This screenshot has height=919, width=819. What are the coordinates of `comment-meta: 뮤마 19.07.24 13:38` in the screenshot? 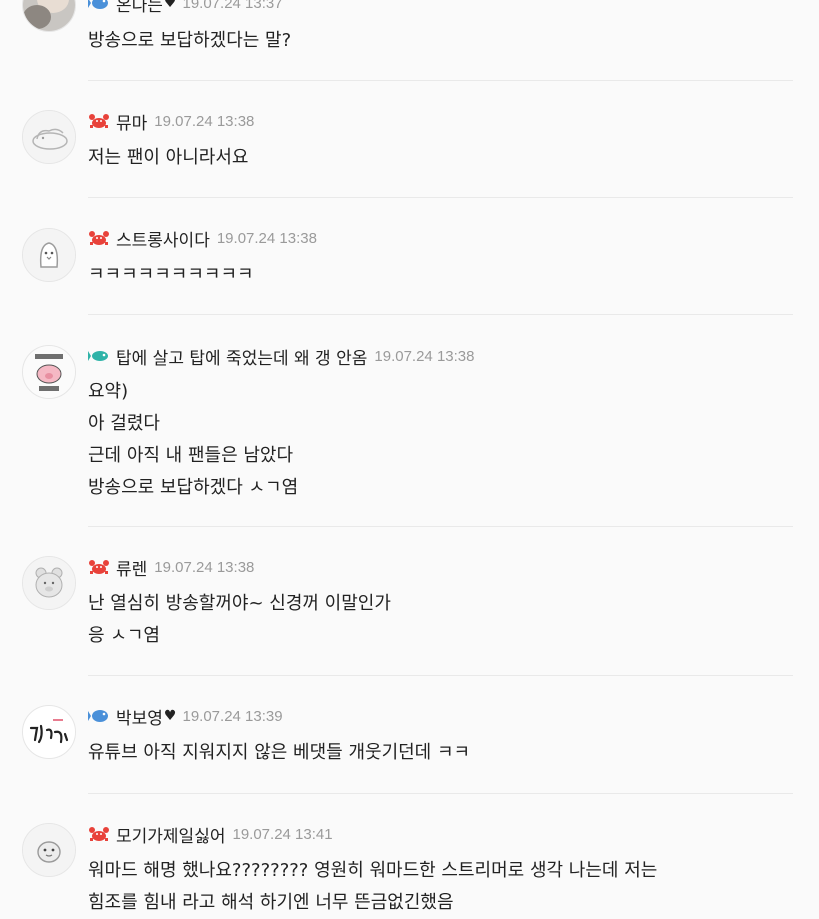 It's located at (171, 121).